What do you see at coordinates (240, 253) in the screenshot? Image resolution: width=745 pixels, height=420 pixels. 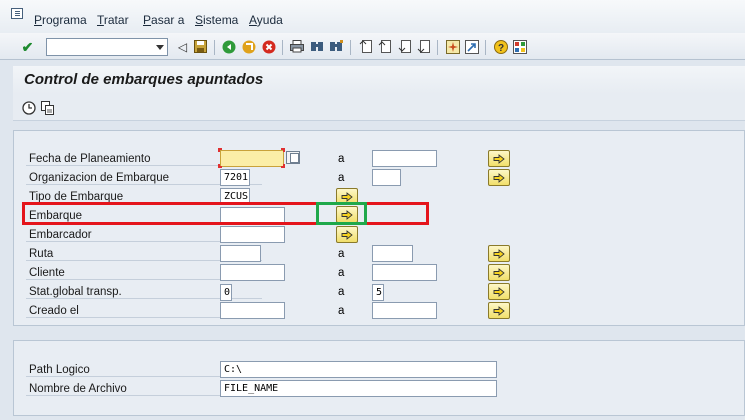 I see `ruta-from-input` at bounding box center [240, 253].